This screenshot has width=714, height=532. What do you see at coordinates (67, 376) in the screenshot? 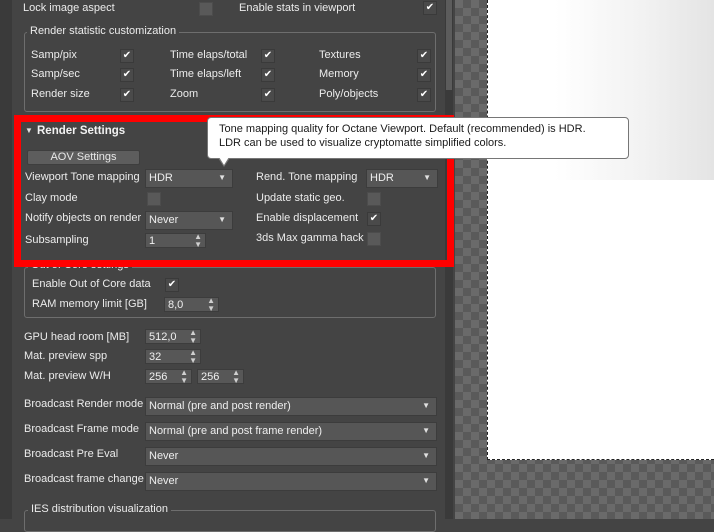
I see `mat-preview-wh-label: Mat. preview W/H` at bounding box center [67, 376].